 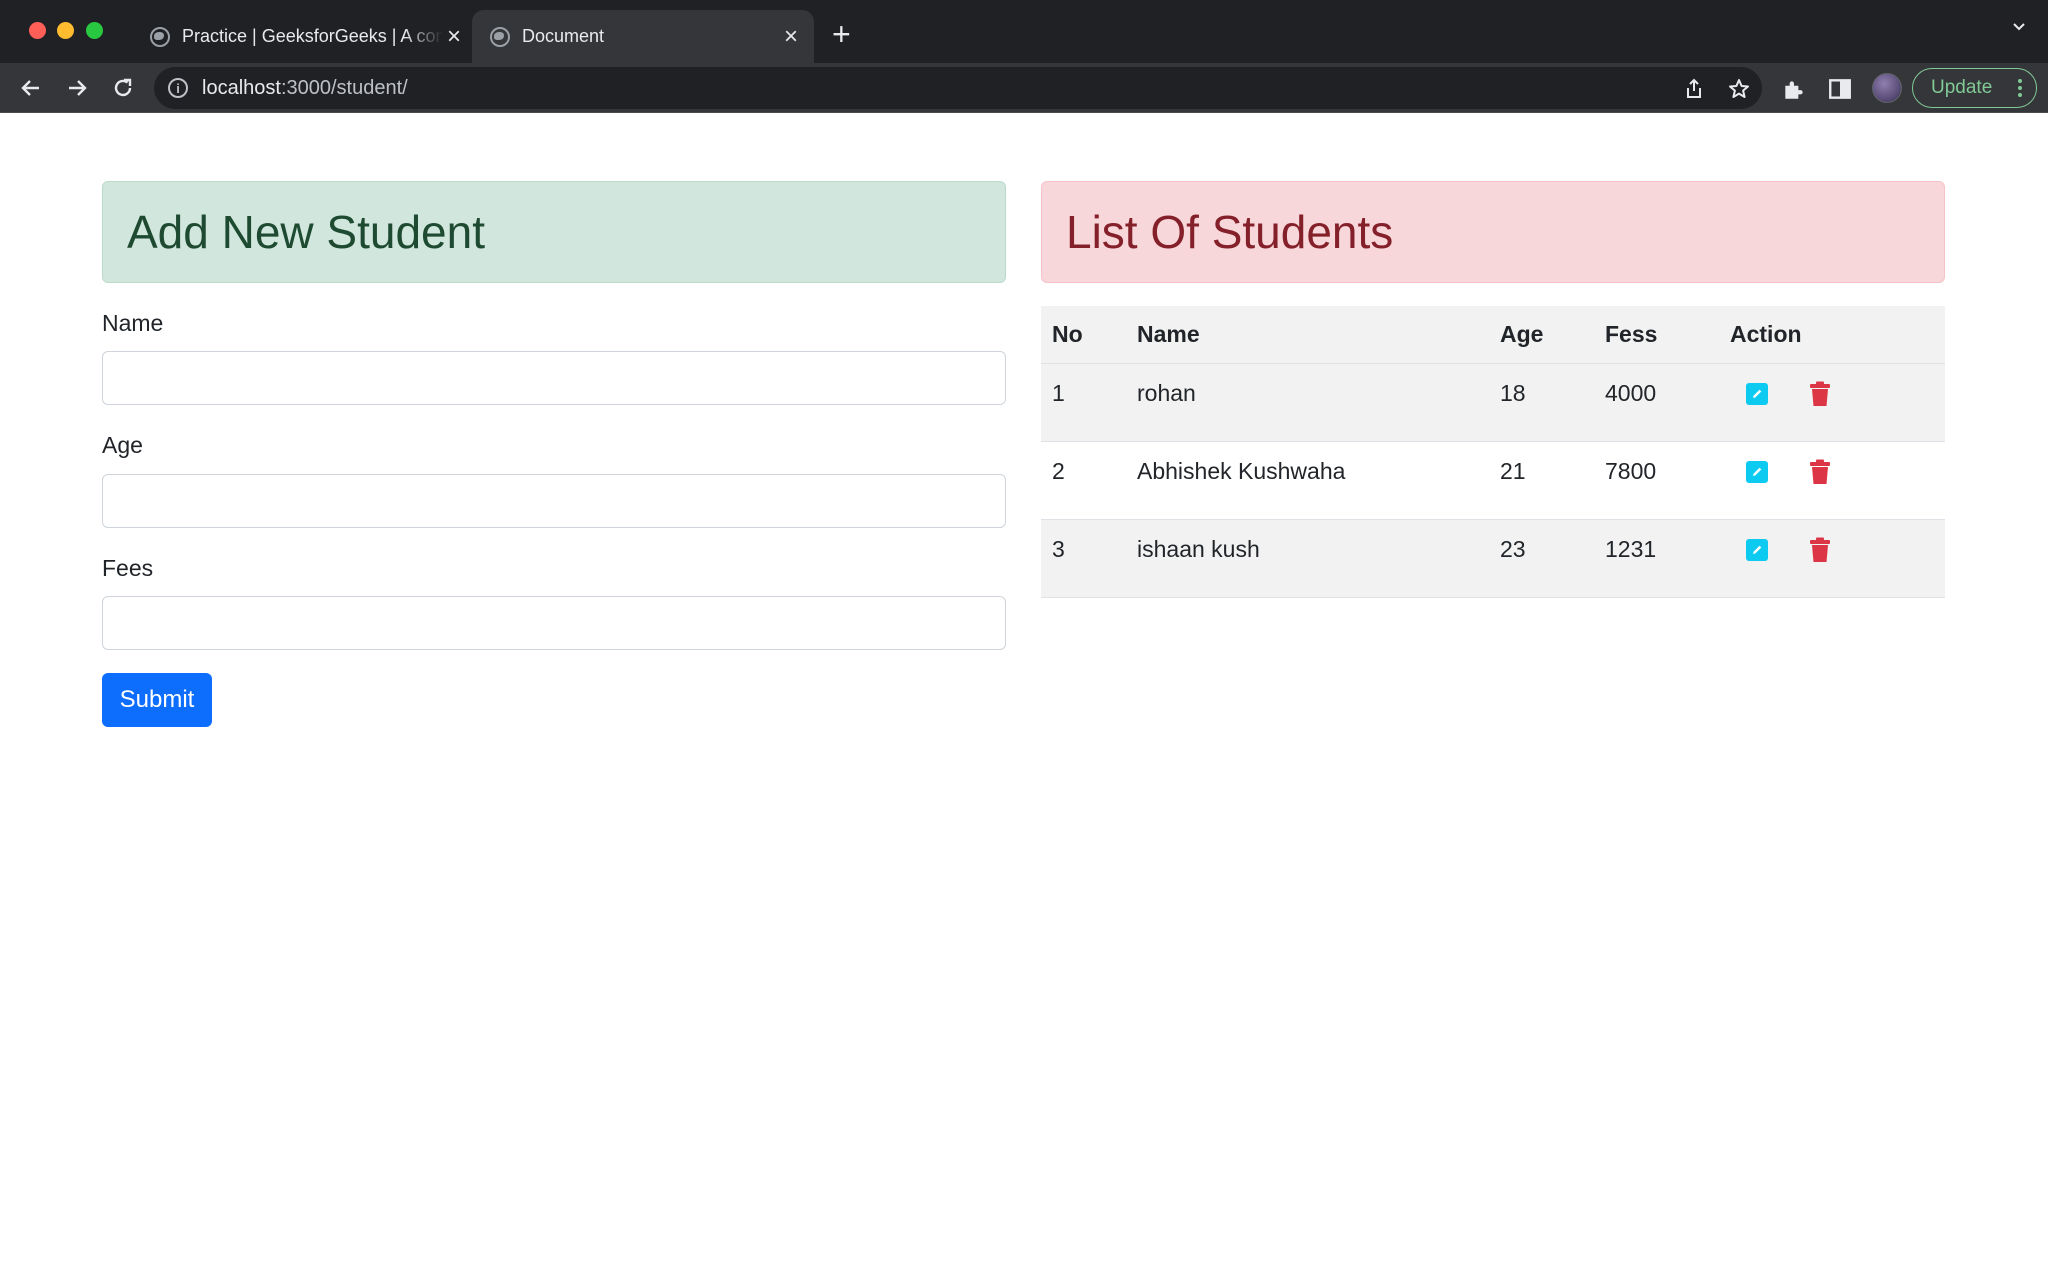 What do you see at coordinates (178, 88) in the screenshot?
I see `info-icon: i` at bounding box center [178, 88].